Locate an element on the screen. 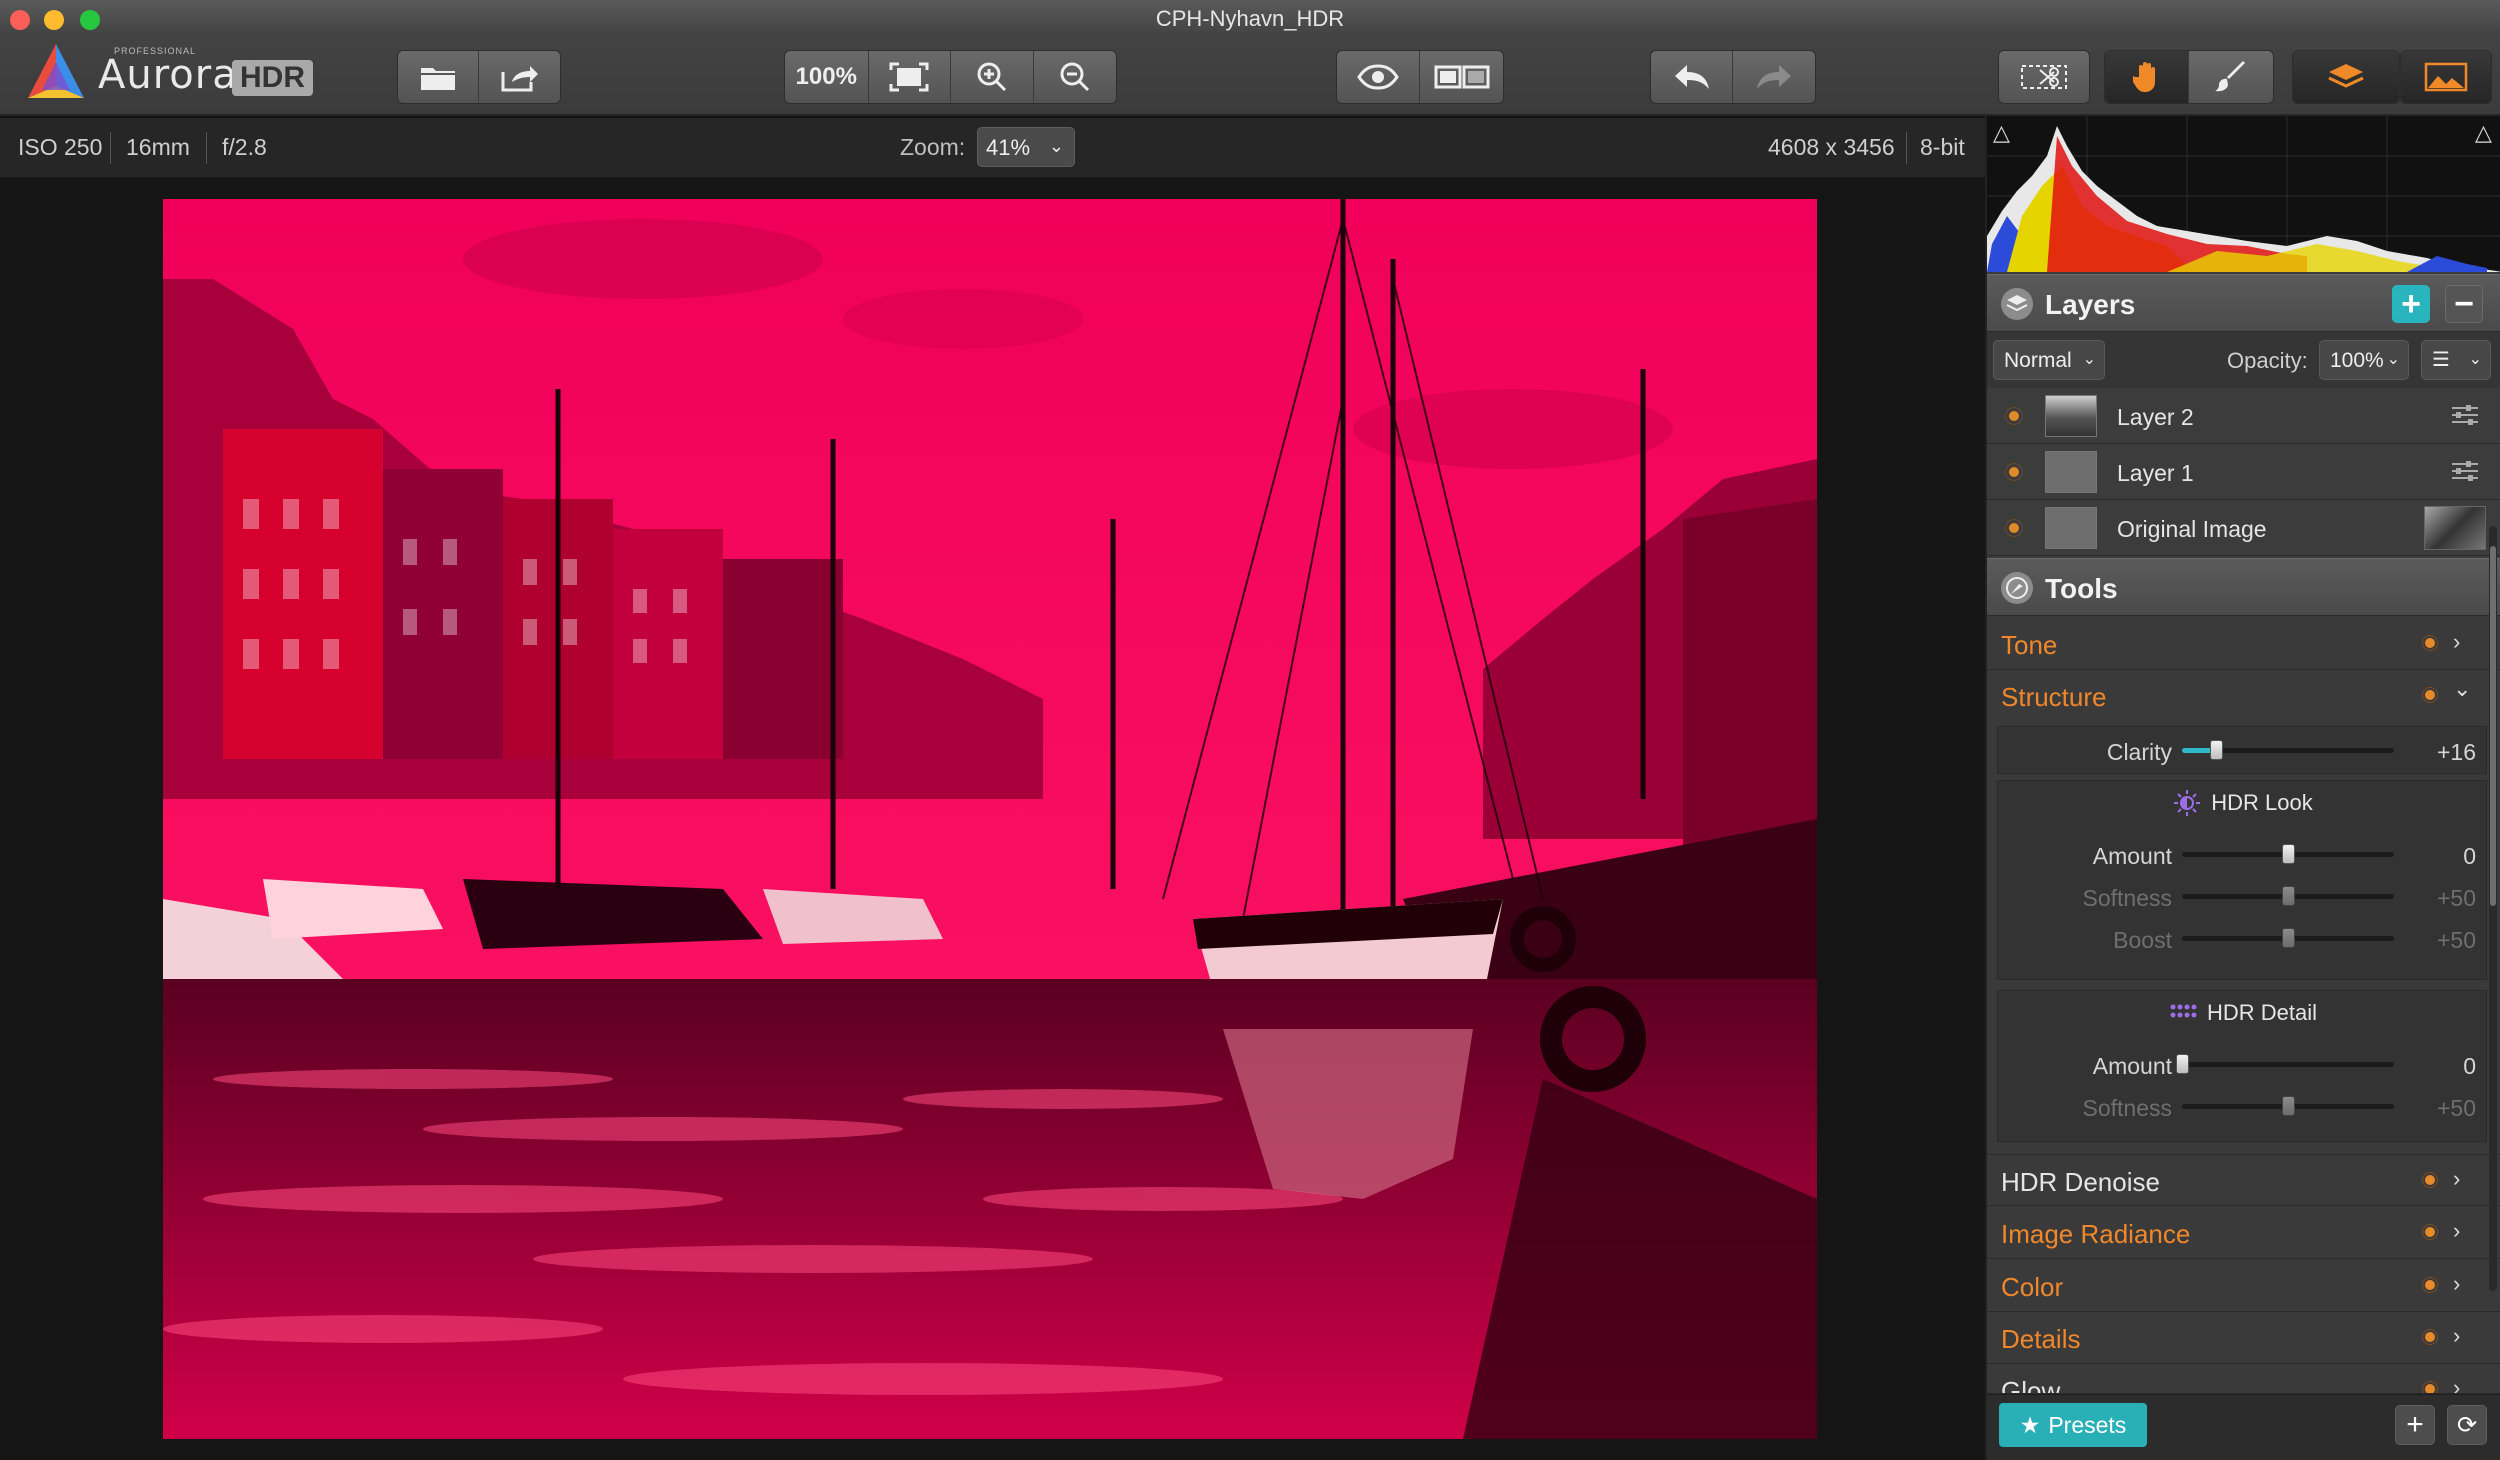 This screenshot has width=2500, height=1460. layers-panel-toggle is located at coordinates (2346, 77).